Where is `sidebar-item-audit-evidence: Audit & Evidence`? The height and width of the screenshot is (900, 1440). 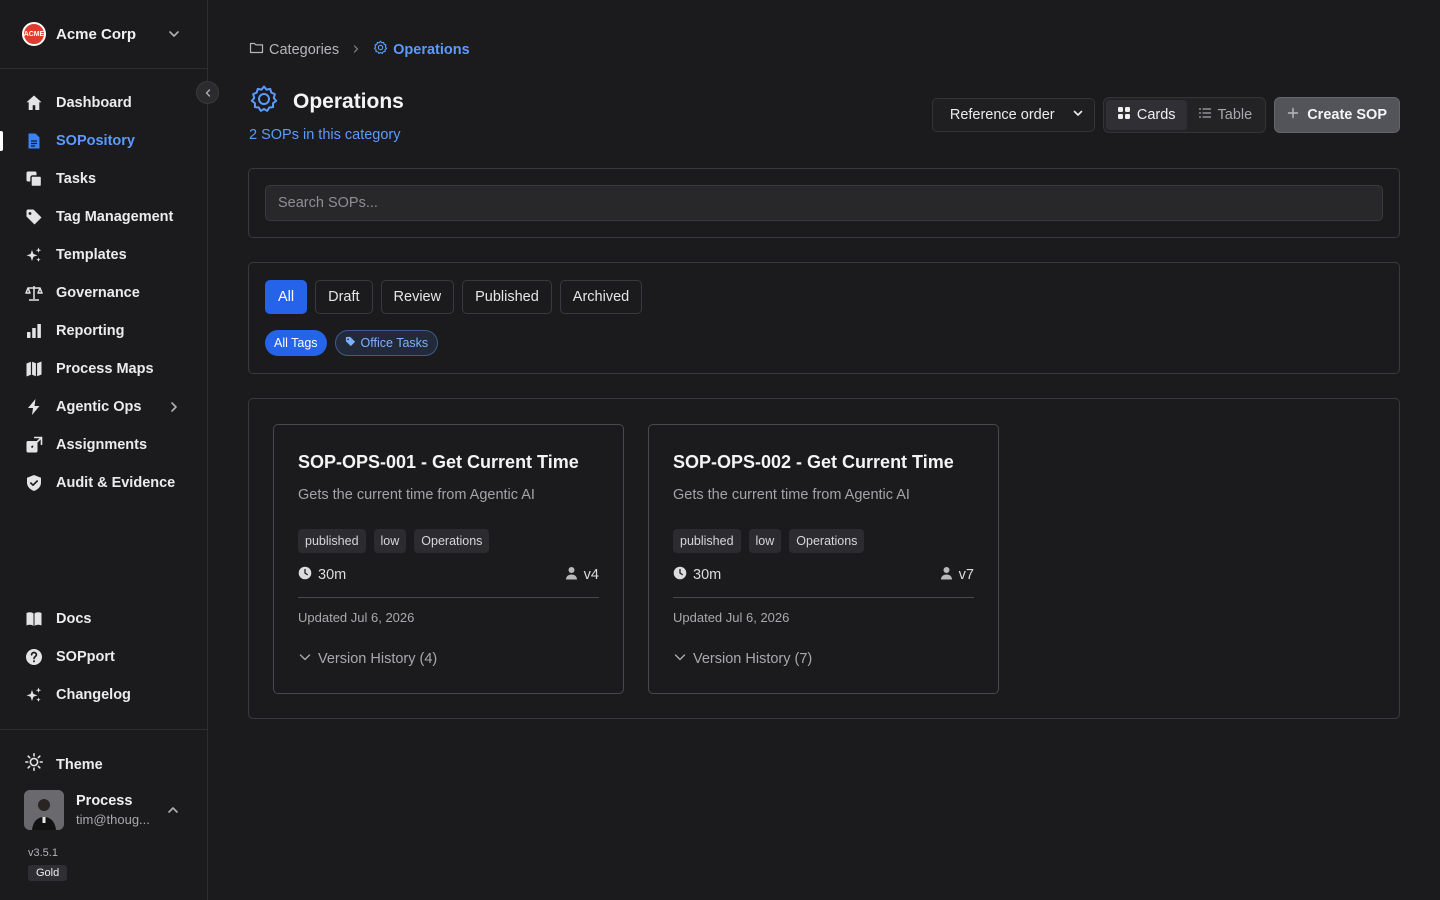
sidebar-item-audit-evidence: Audit & Evidence is located at coordinates (103, 483).